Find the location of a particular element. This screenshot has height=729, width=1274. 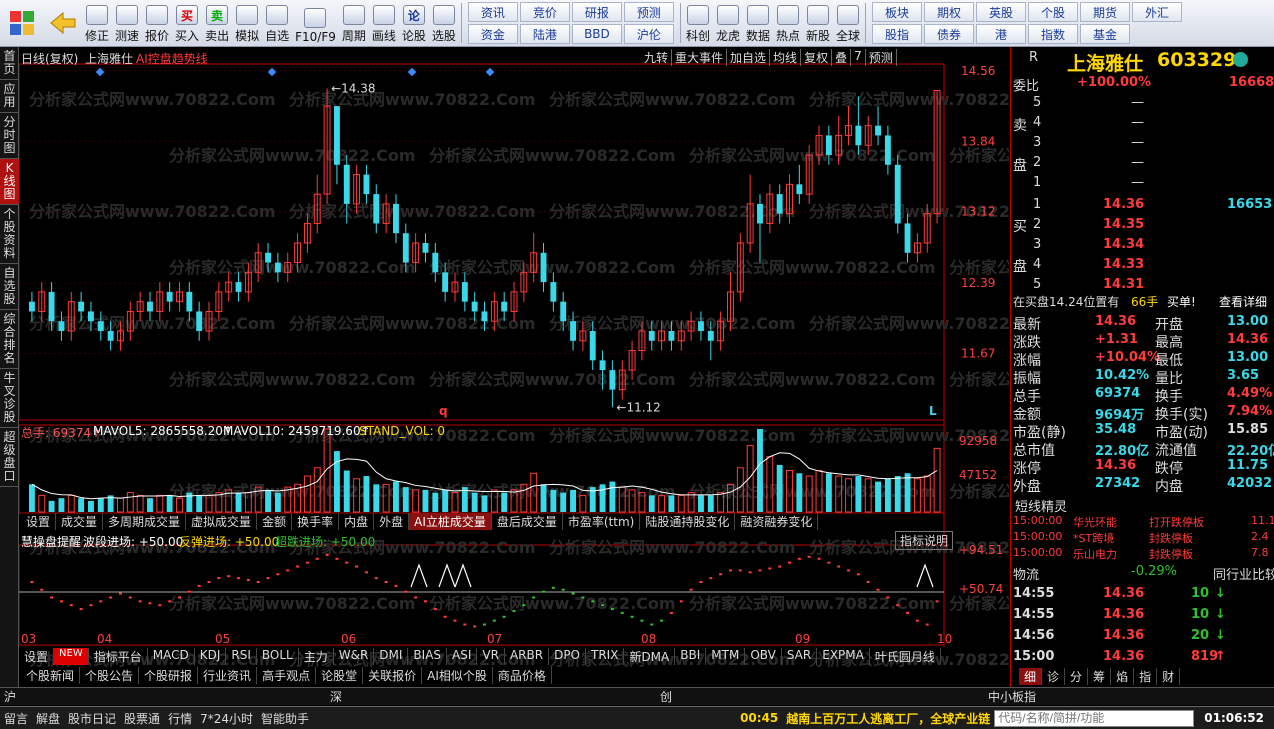

quote-tab-5: 指 is located at coordinates (1146, 676).